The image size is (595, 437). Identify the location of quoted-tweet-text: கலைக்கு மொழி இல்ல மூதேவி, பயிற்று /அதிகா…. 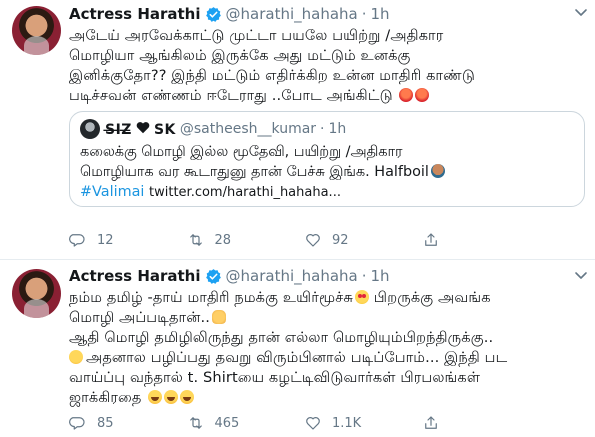
(327, 172).